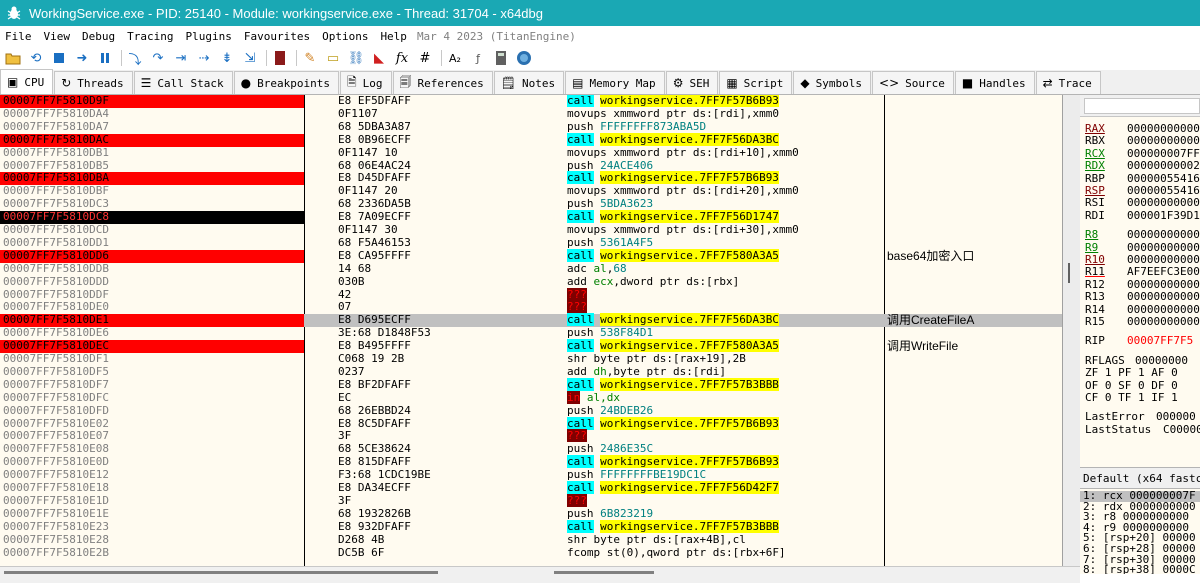 The height and width of the screenshot is (583, 1200). Describe the element at coordinates (540, 574) in the screenshot. I see `horizontal-scrollbar` at that location.